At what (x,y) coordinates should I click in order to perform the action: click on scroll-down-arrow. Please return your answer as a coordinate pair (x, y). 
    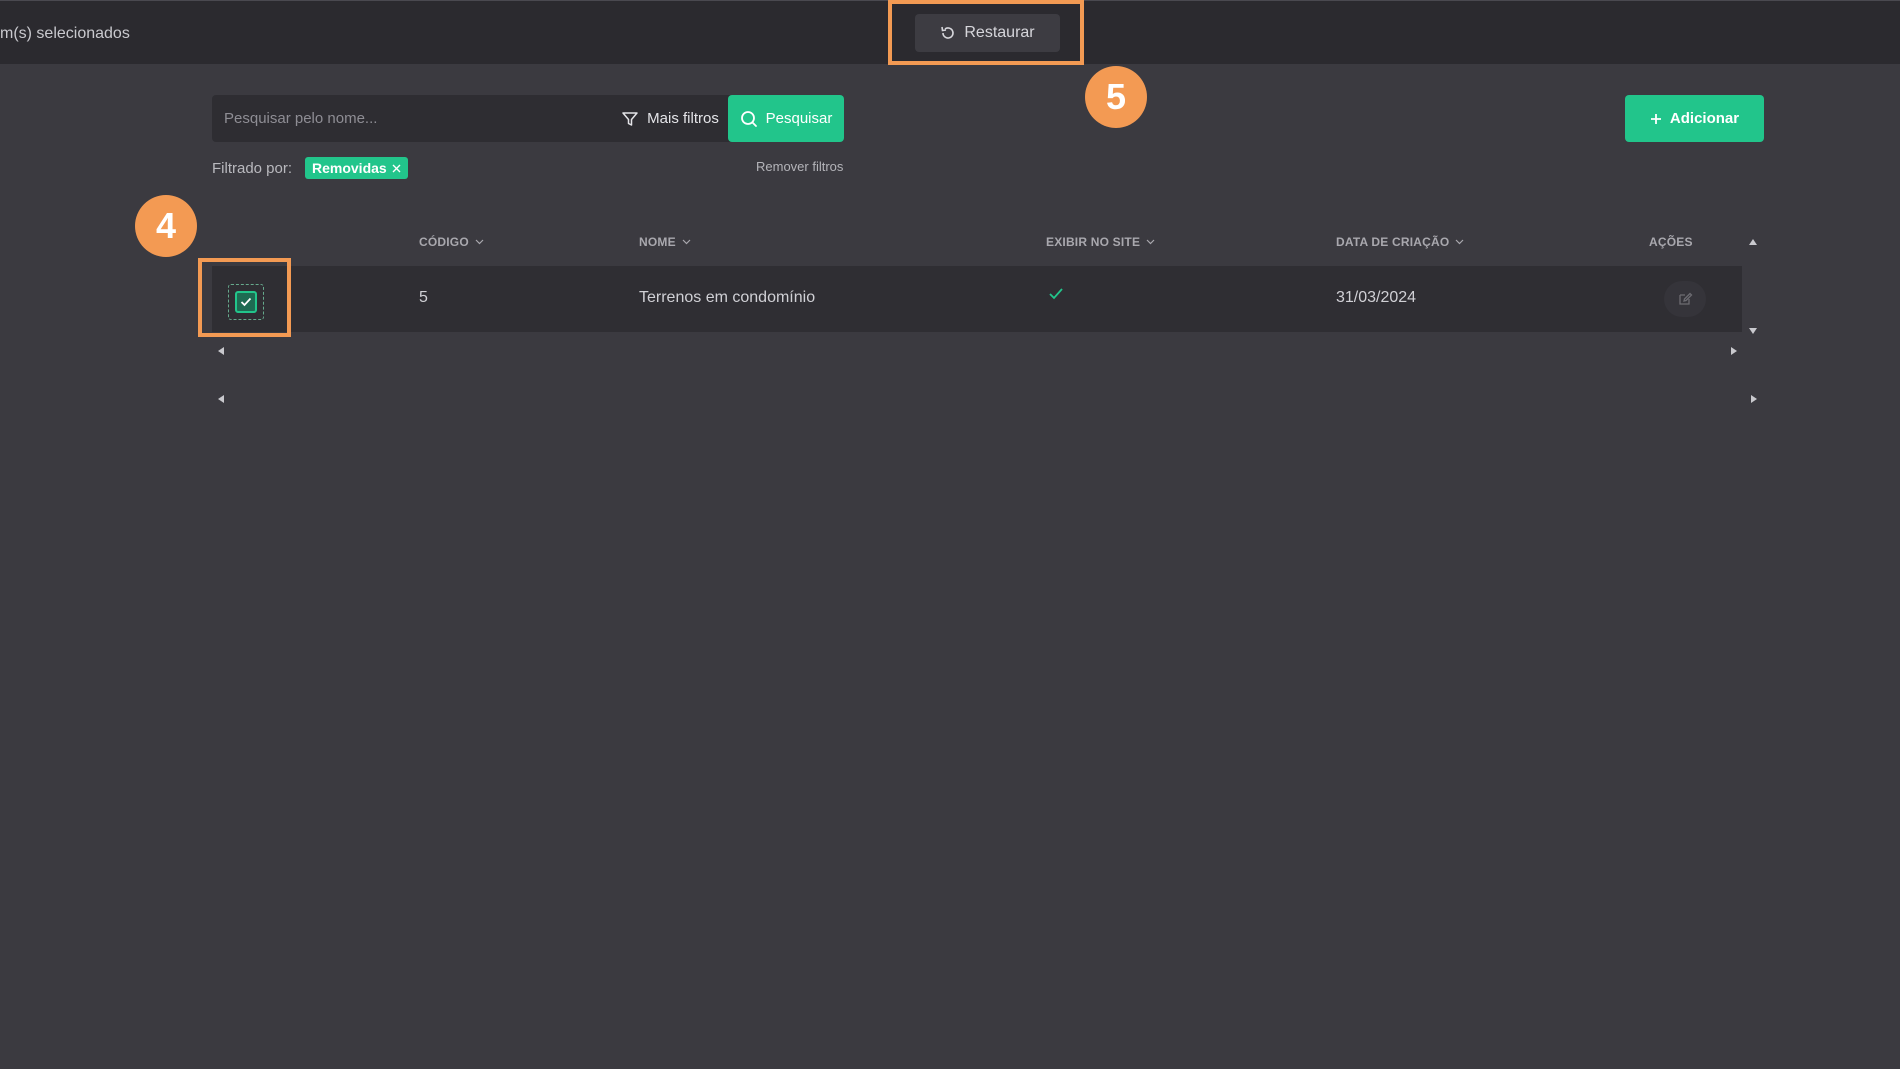
    Looking at the image, I should click on (1753, 331).